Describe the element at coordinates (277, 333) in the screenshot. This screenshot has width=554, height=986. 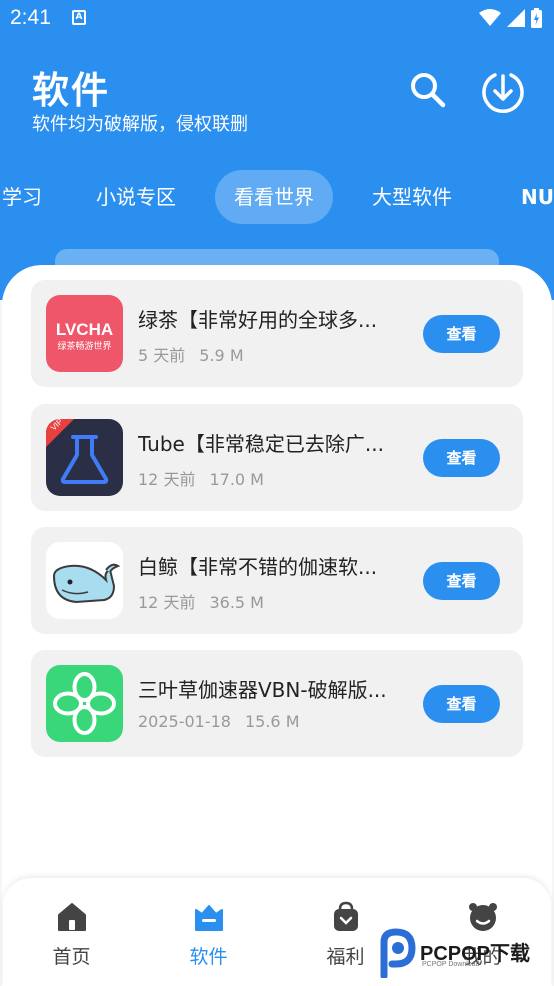
I see `app-card: LVCHA 绿茶畅游世界 绿茶【非常好用的全球多... 5 天前 5.9 M 查看` at that location.